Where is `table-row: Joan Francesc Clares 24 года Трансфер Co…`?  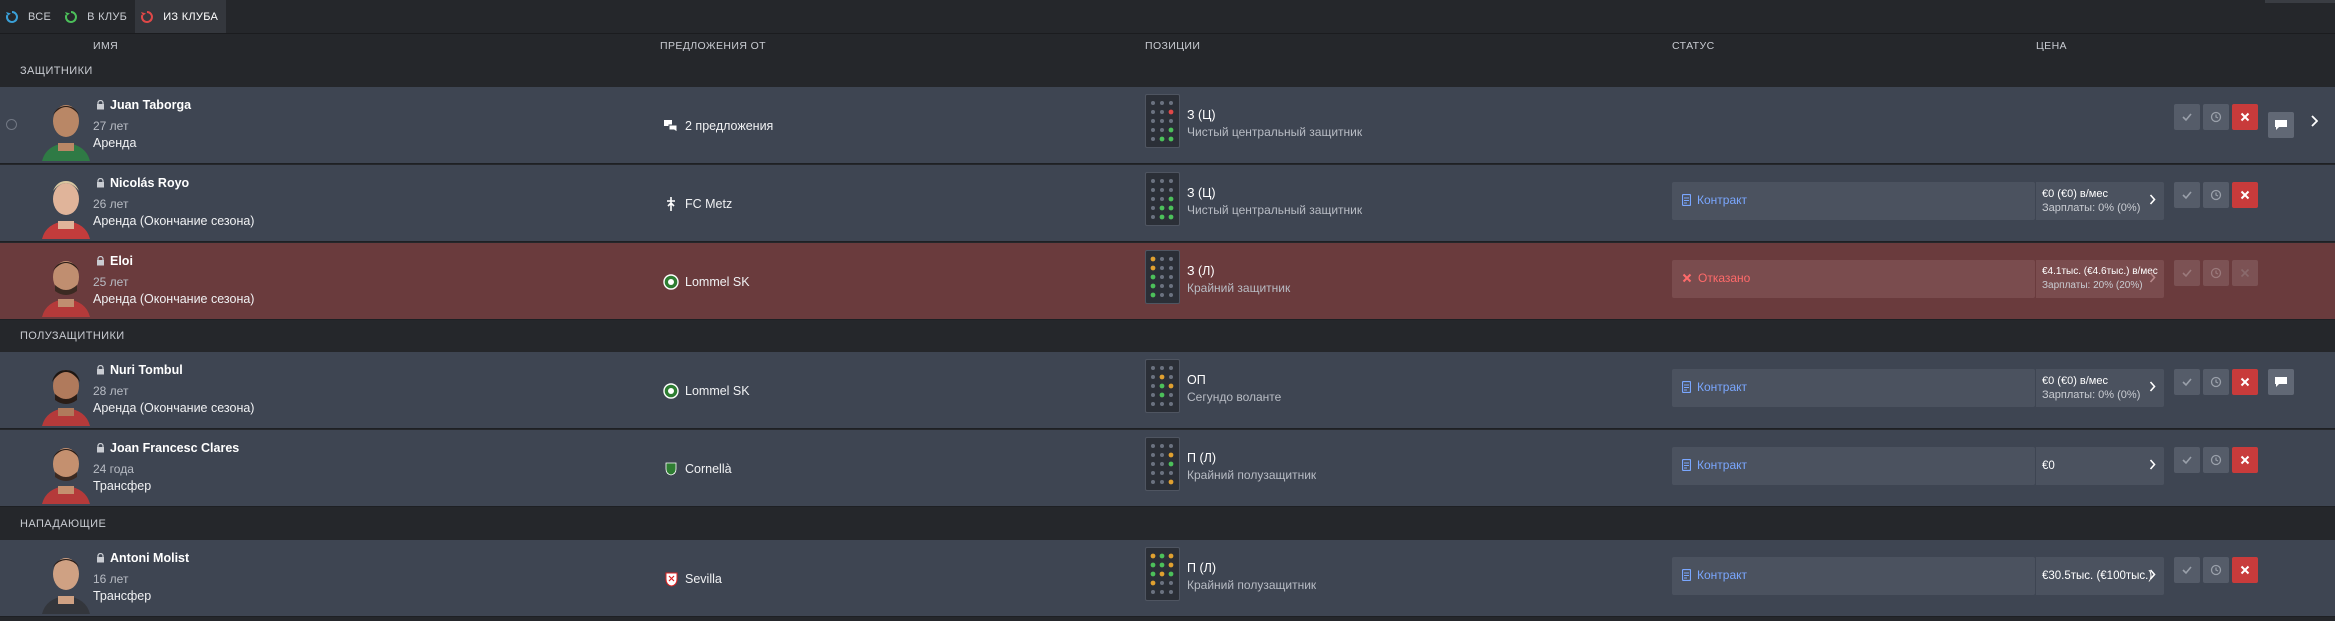
table-row: Joan Francesc Clares 24 года Трансфер Co… is located at coordinates (1167, 468).